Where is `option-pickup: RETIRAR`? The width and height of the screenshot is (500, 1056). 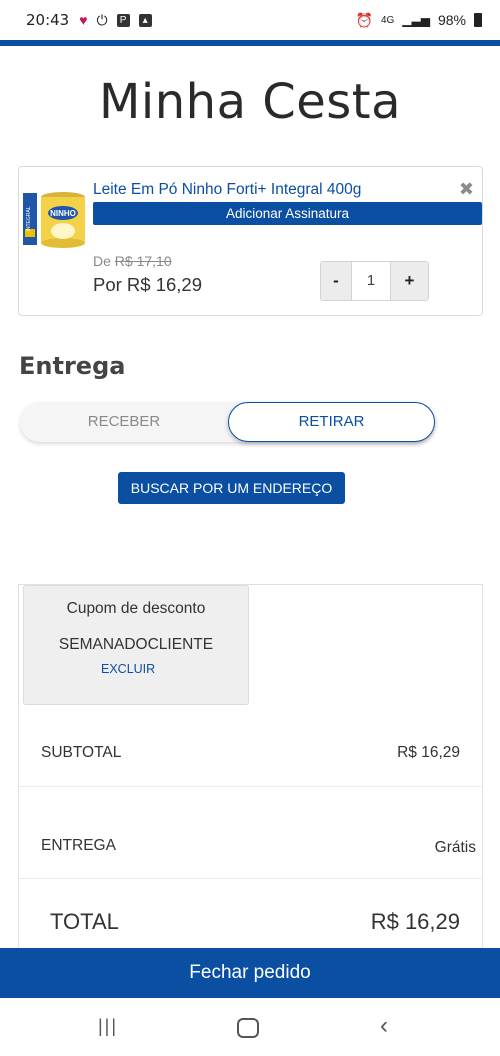 option-pickup: RETIRAR is located at coordinates (331, 422).